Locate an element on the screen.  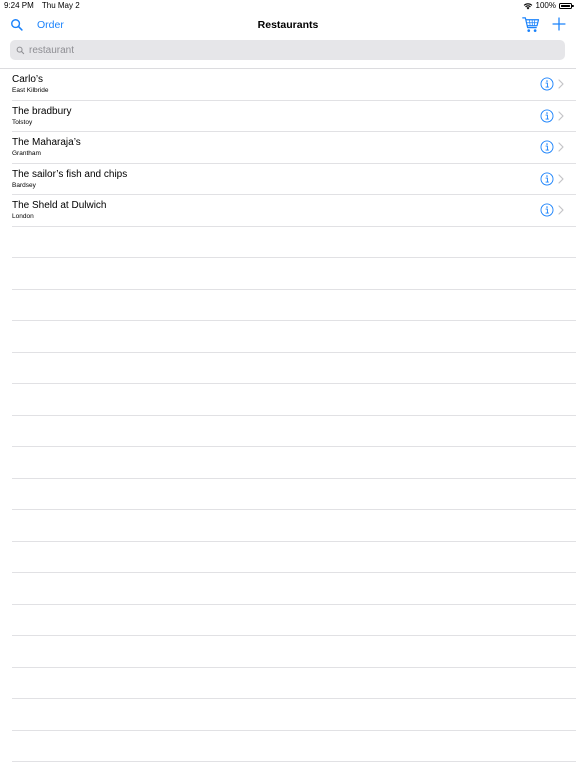
order-button: Order is located at coordinates (50, 25).